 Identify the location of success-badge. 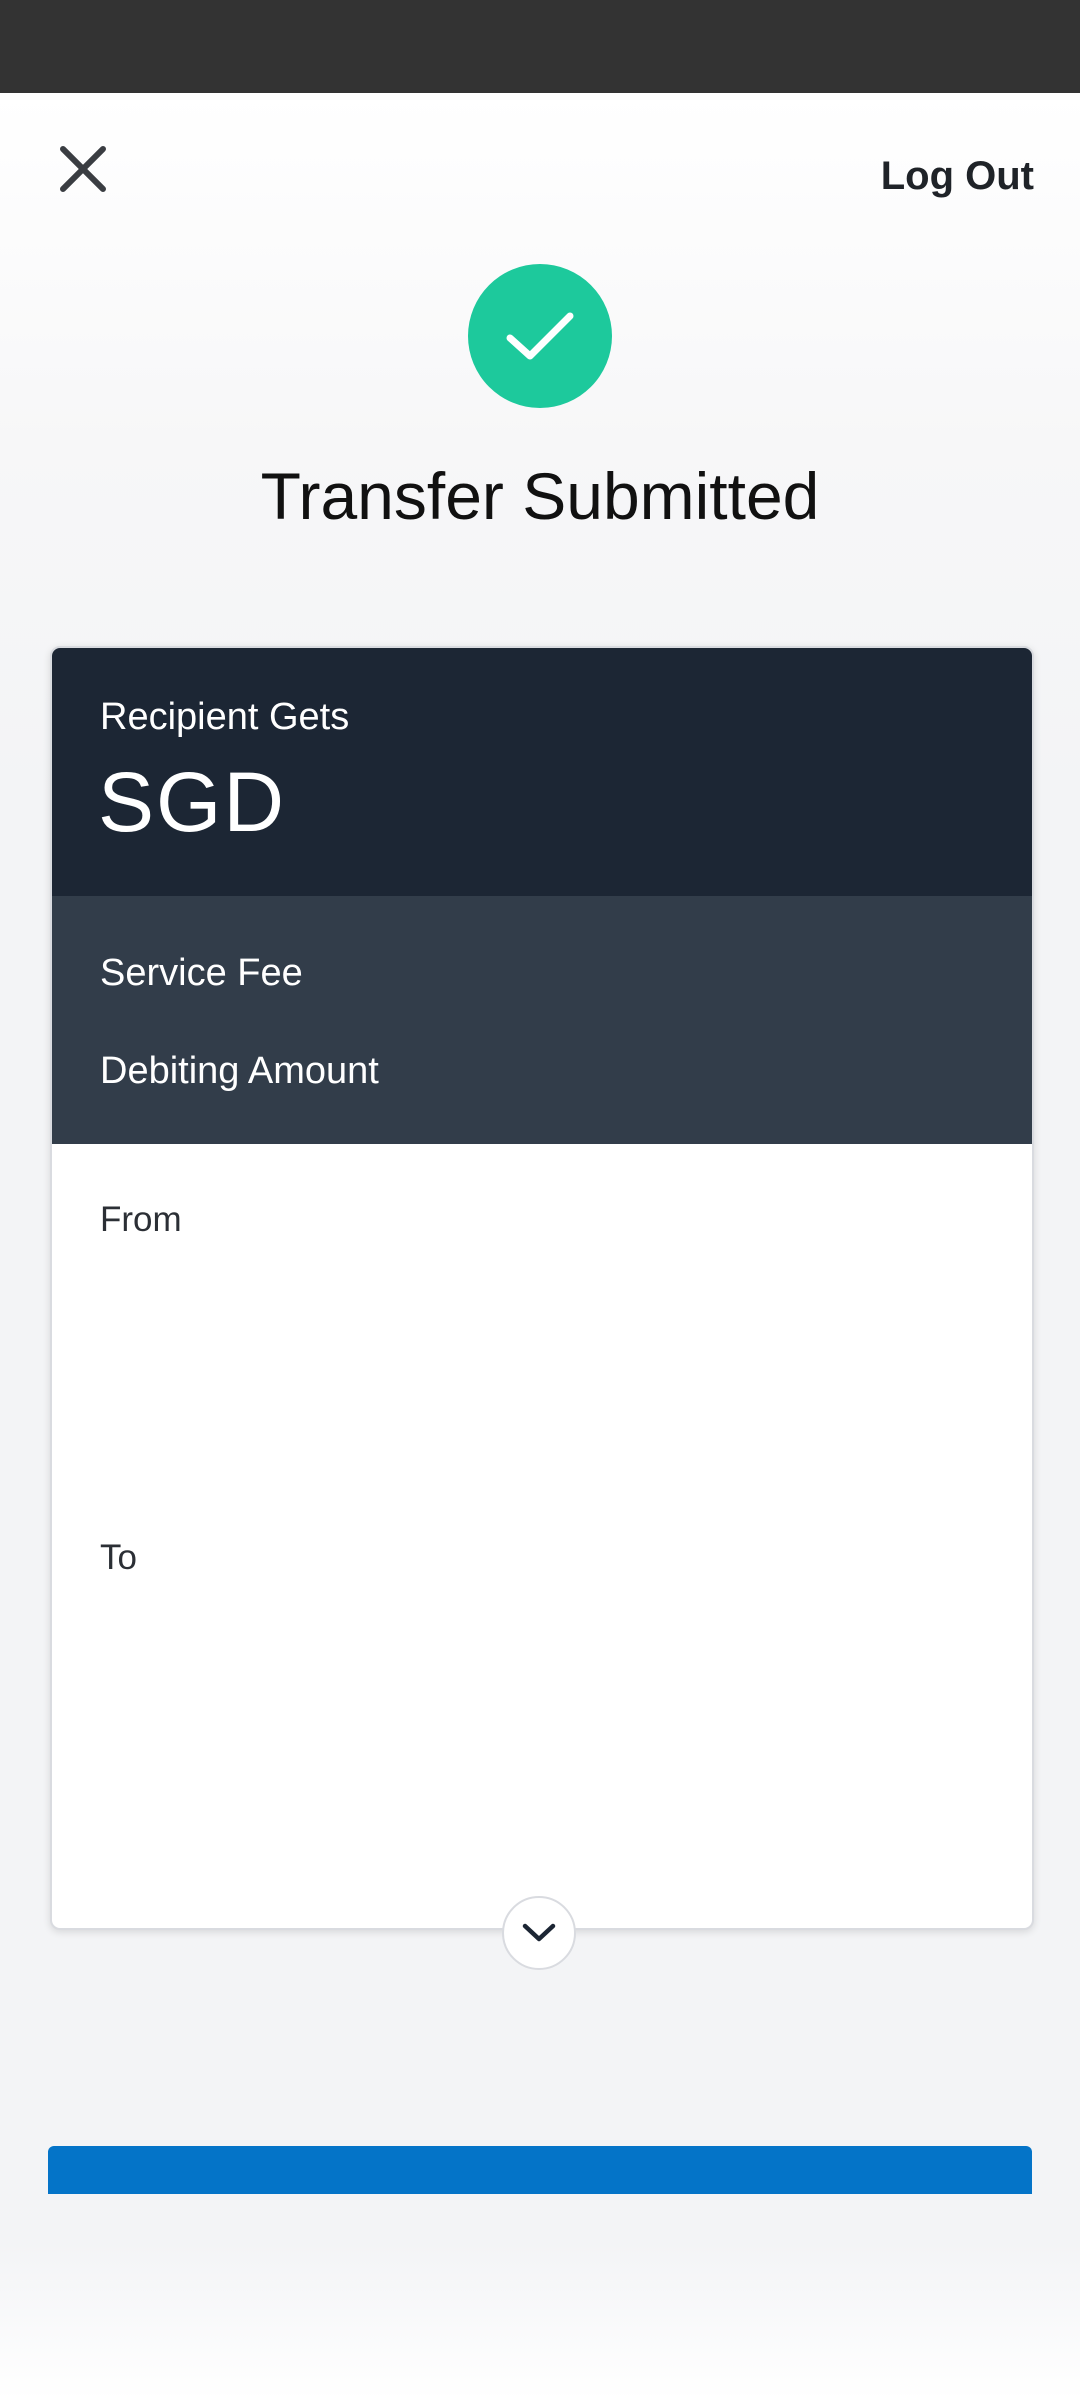
(540, 336).